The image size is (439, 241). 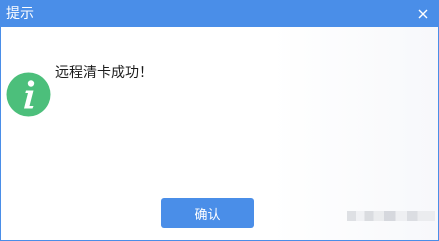 I want to click on dialog-message: 远程清卡成功！, so click(x=104, y=73).